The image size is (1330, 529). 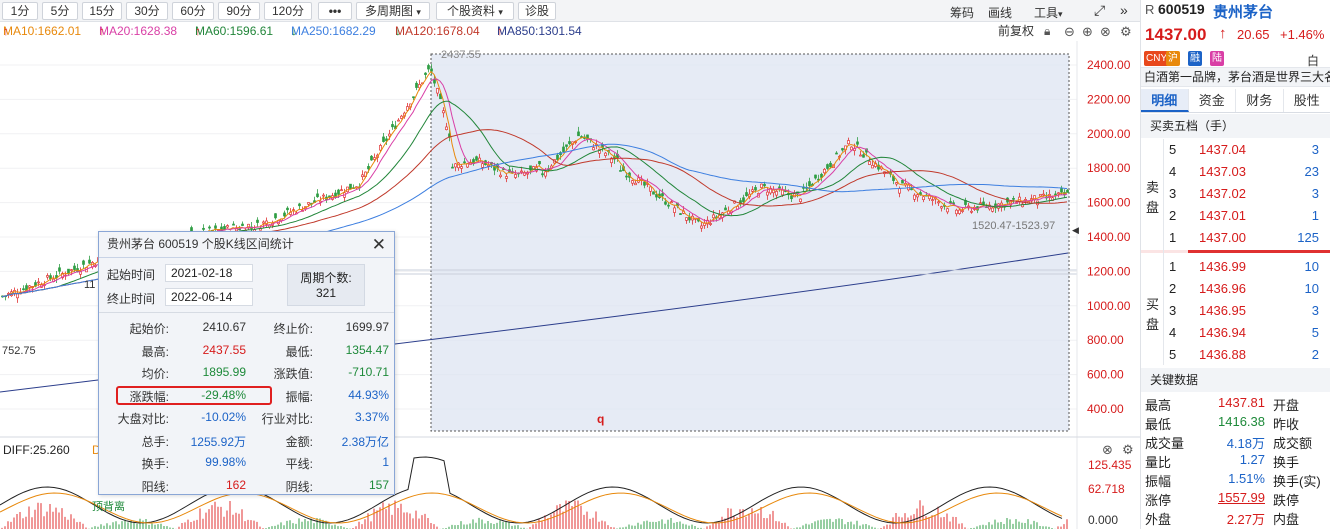 I want to click on stock-info-dropdown: 个股资料 ▾, so click(x=475, y=11).